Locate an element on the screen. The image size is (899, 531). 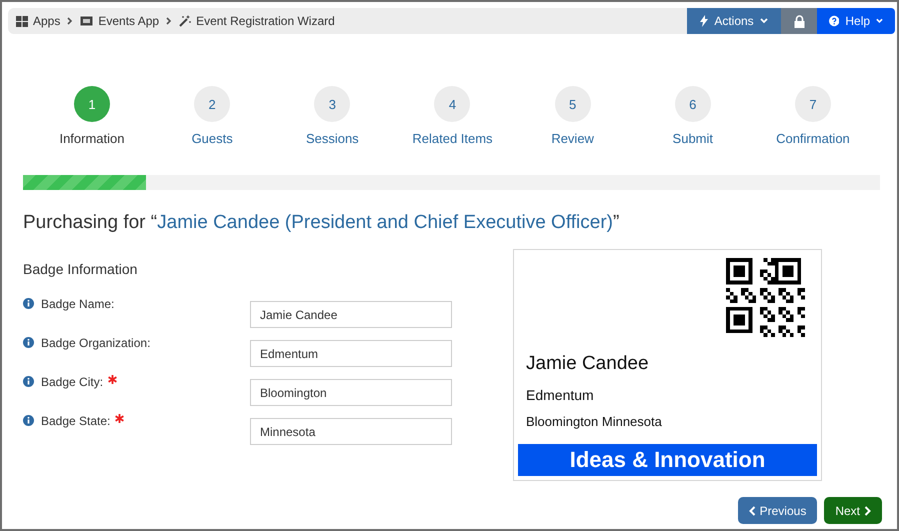
wizard-step: 7 Confirmation is located at coordinates (812, 116).